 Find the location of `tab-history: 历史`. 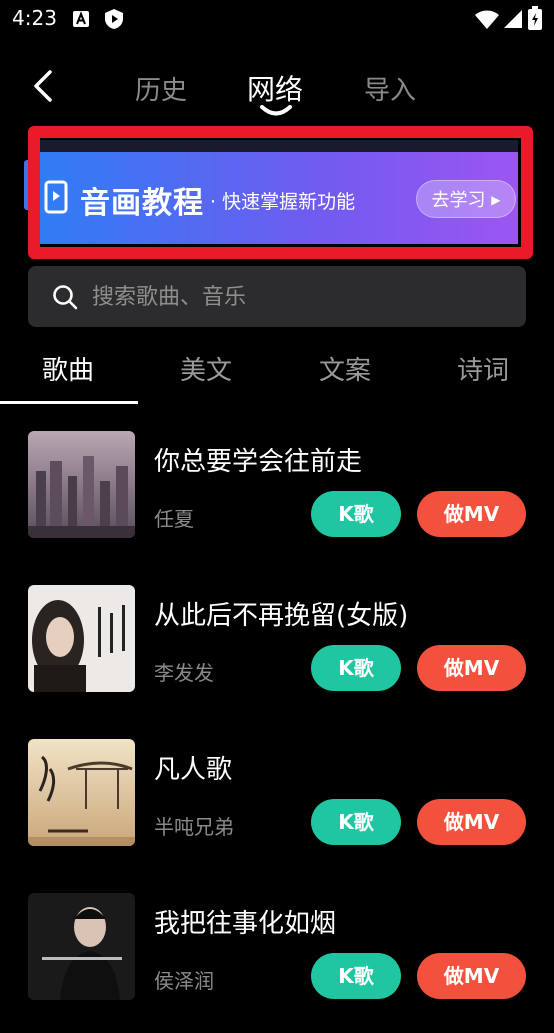

tab-history: 历史 is located at coordinates (161, 88).